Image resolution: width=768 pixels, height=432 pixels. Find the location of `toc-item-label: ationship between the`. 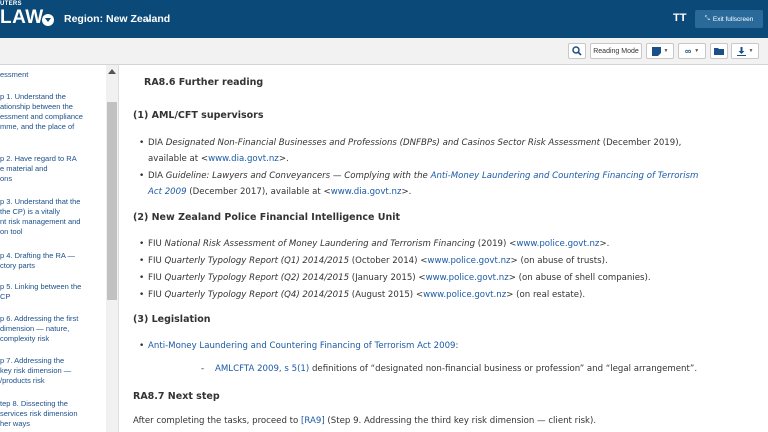

toc-item-label: ationship between the is located at coordinates (36, 106).